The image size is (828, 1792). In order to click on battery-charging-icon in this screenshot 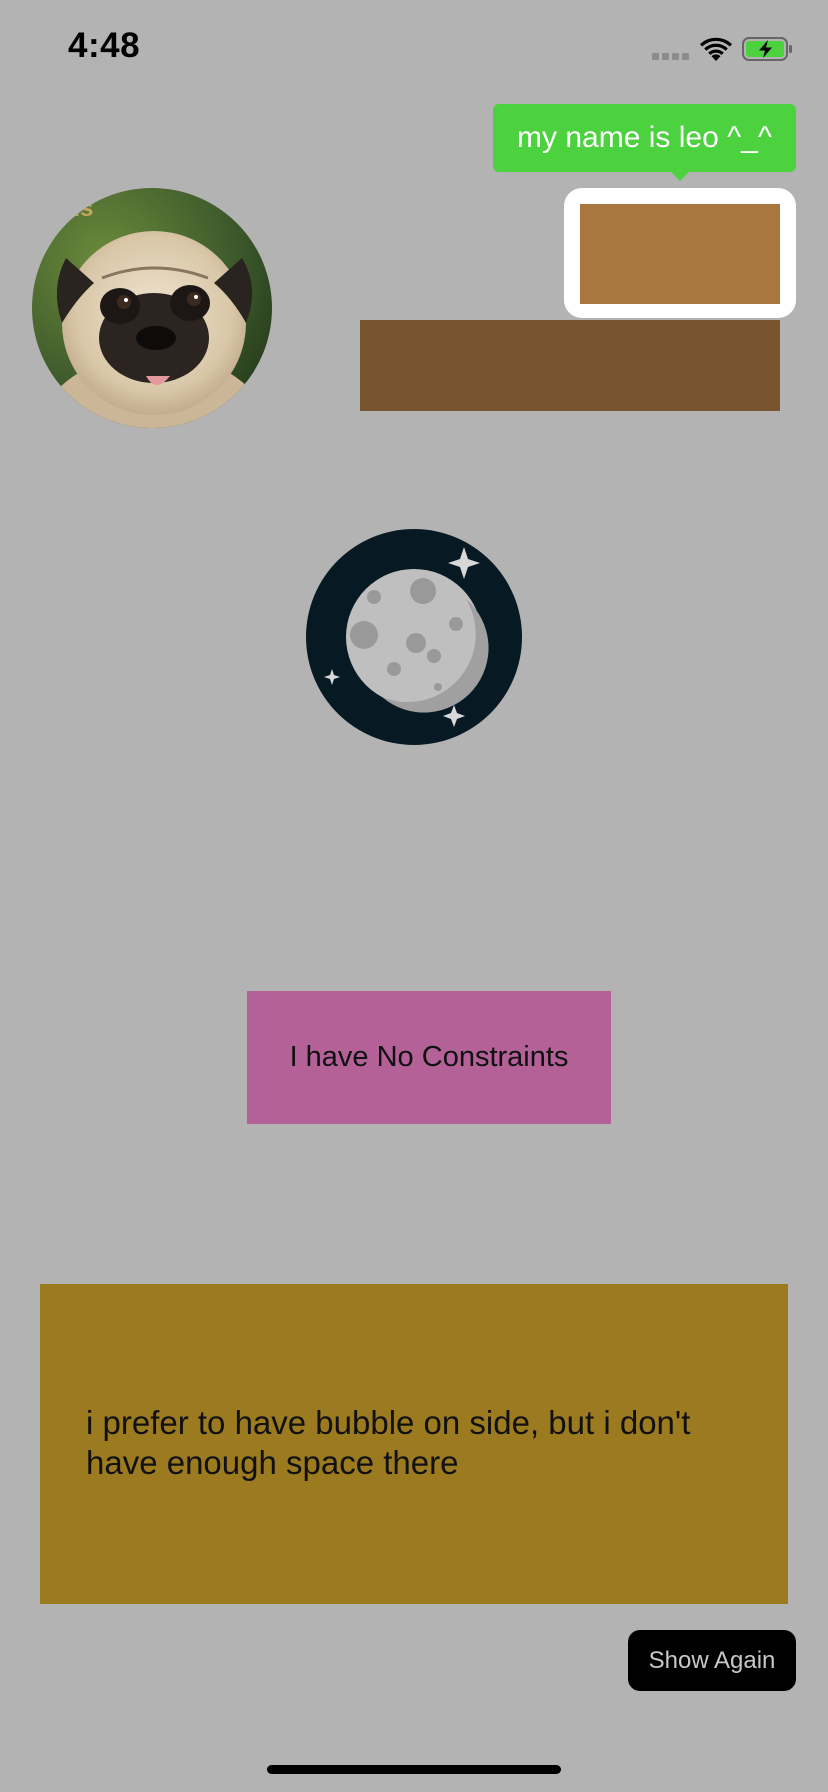, I will do `click(767, 49)`.